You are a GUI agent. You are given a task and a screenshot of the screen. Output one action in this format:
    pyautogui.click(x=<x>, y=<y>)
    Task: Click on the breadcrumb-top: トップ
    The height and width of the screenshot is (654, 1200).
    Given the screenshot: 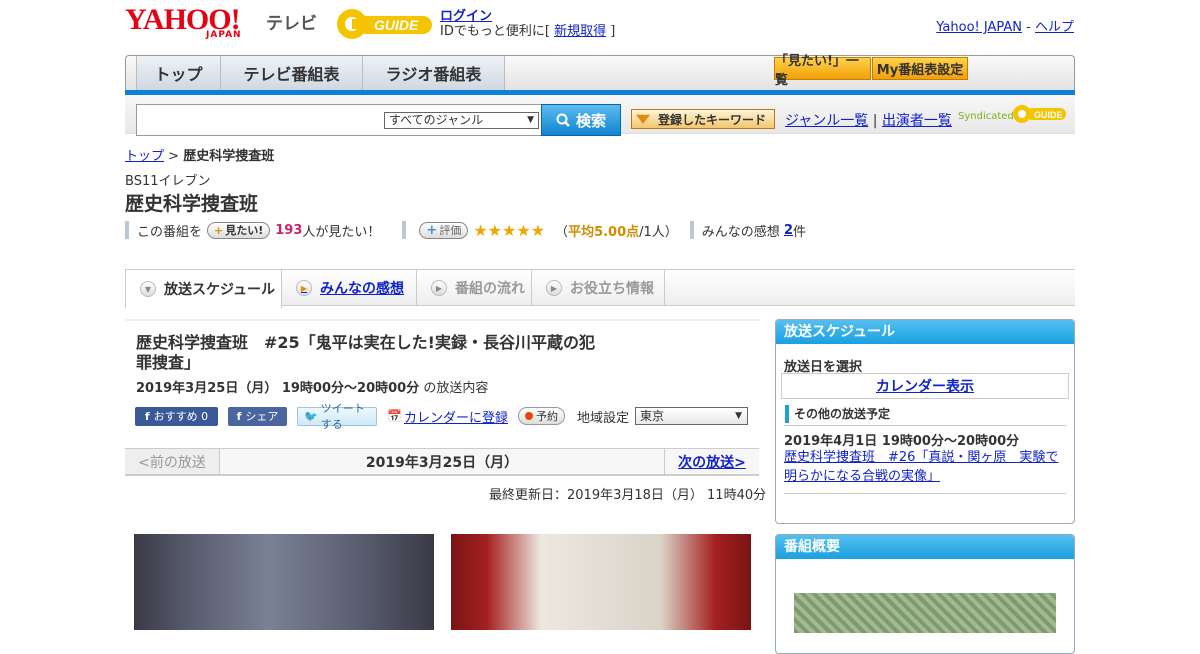 What is the action you would take?
    pyautogui.click(x=144, y=156)
    